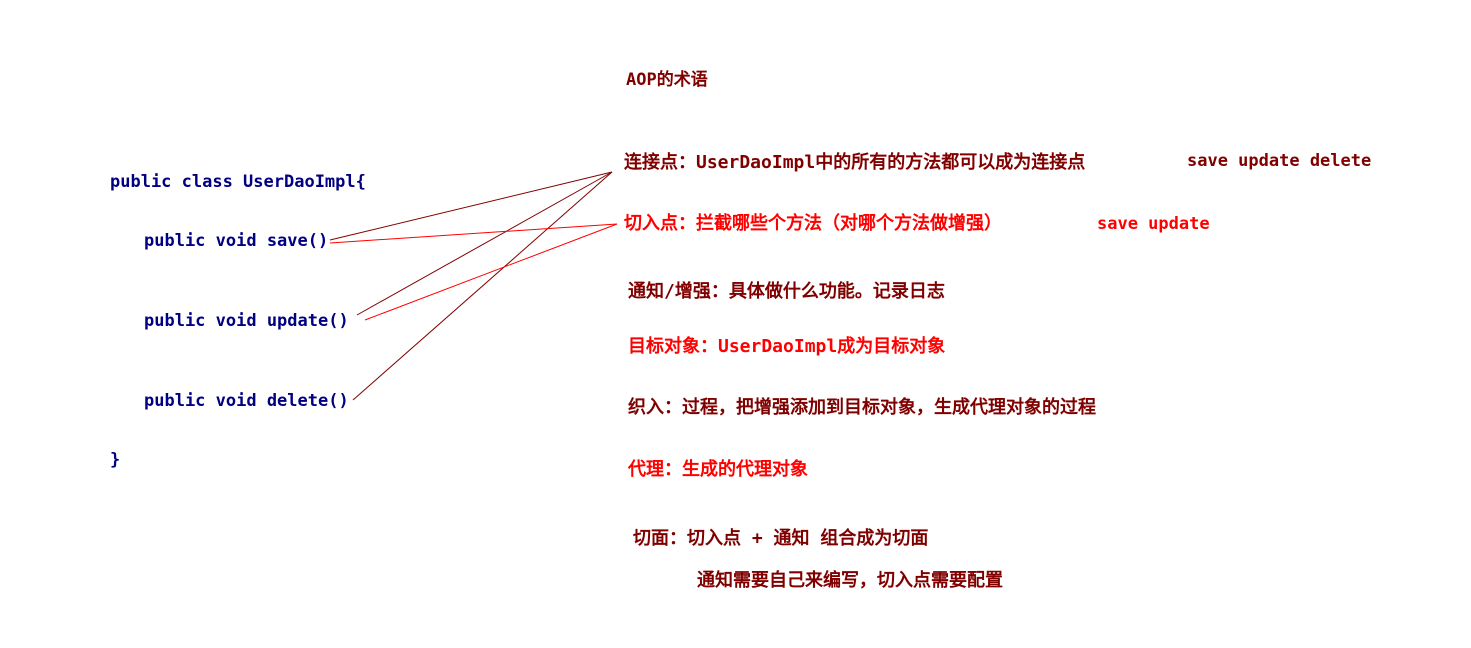 This screenshot has height=648, width=1471. What do you see at coordinates (667, 80) in the screenshot?
I see `page-title: AOP的术语` at bounding box center [667, 80].